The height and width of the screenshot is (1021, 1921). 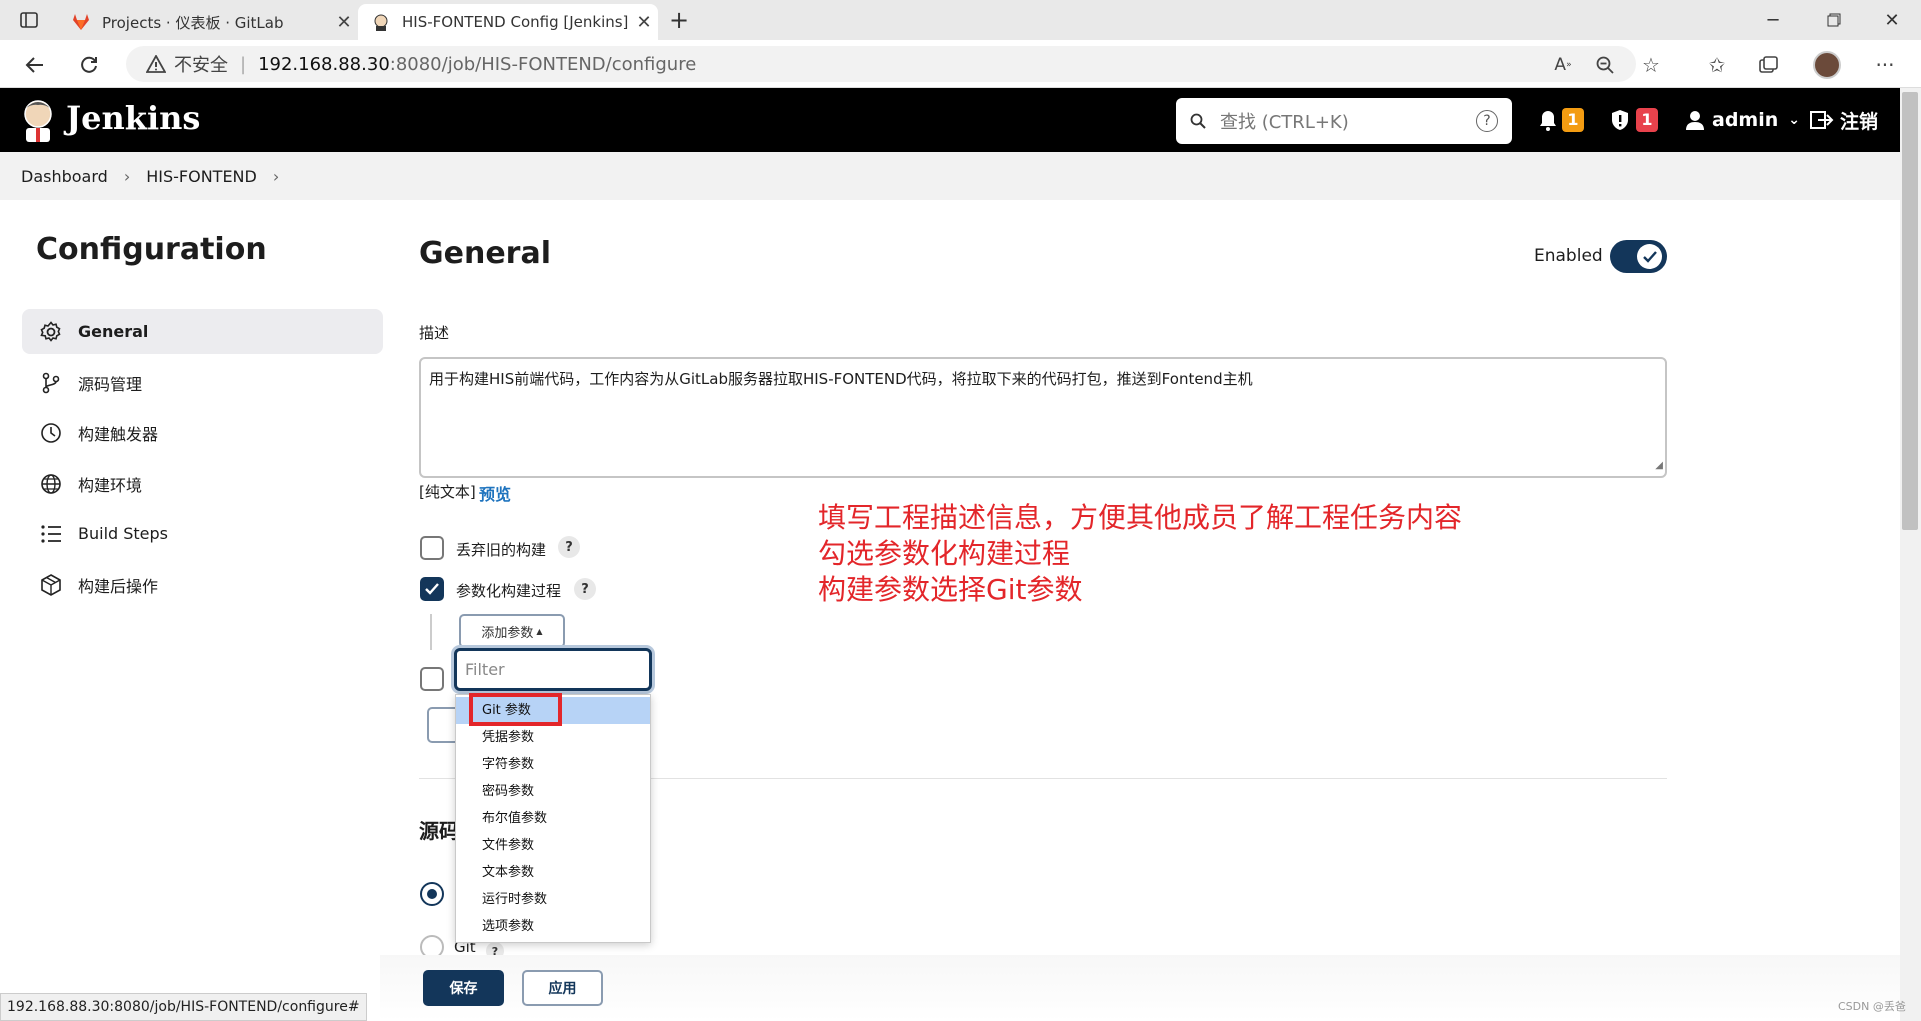 I want to click on resize-handle-icon: ◢, so click(x=1659, y=466).